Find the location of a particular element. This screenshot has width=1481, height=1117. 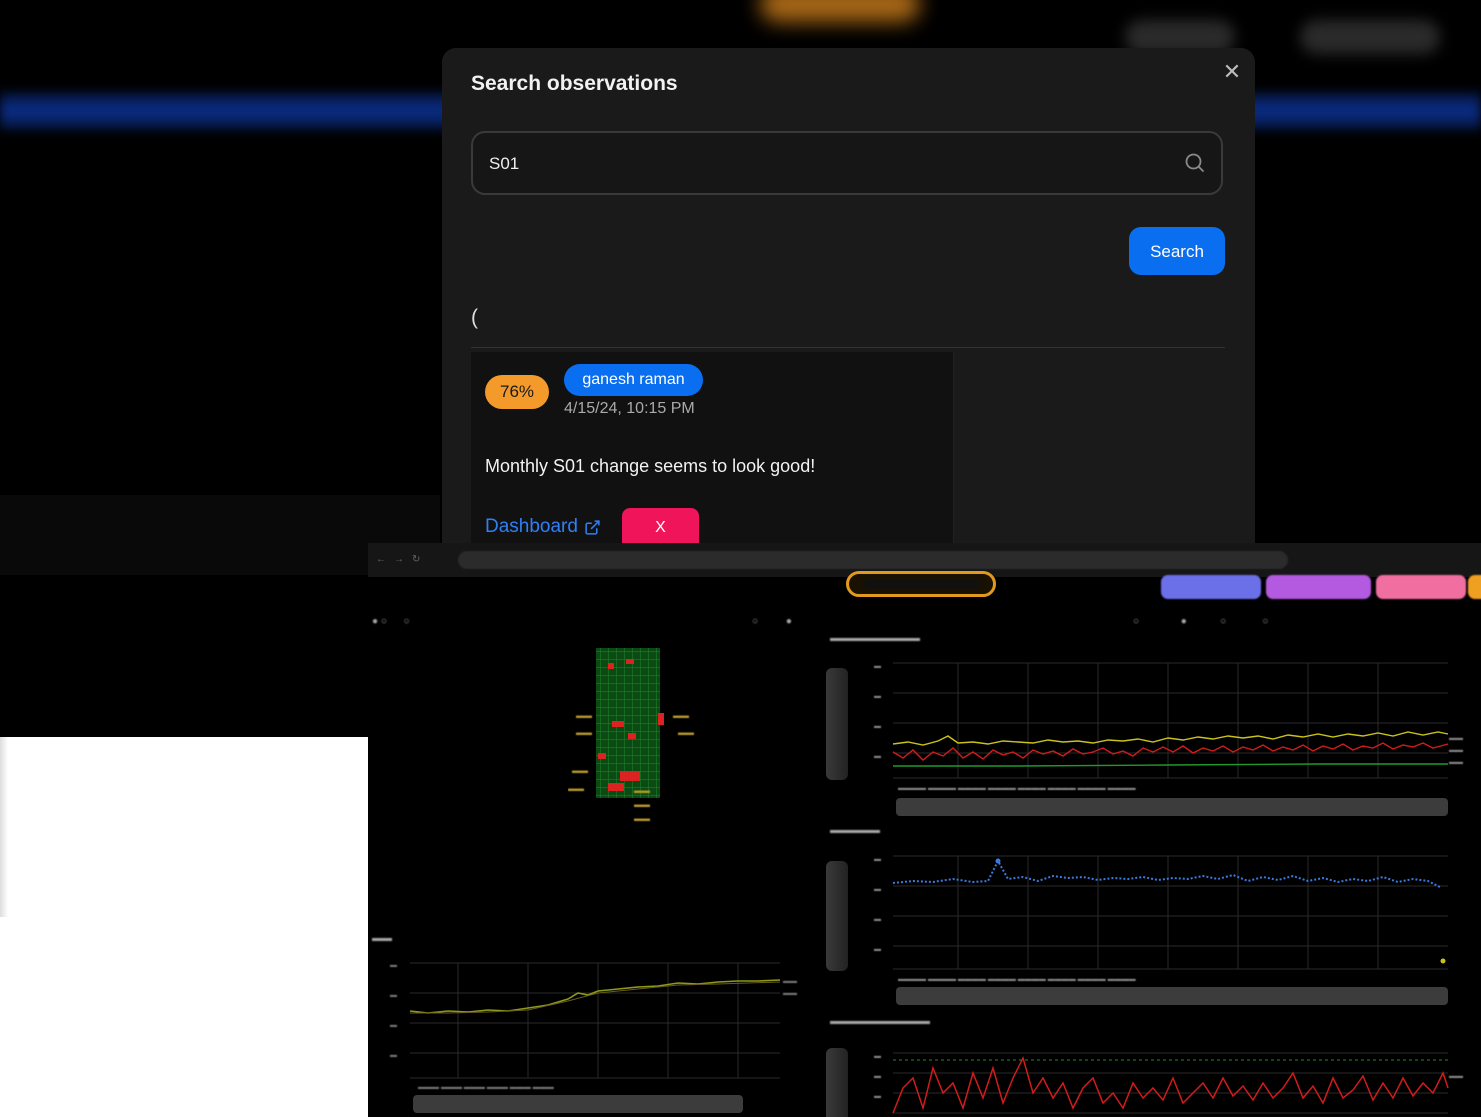

interval-radio: ○ ● ○ ○ is located at coordinates (1201, 621).